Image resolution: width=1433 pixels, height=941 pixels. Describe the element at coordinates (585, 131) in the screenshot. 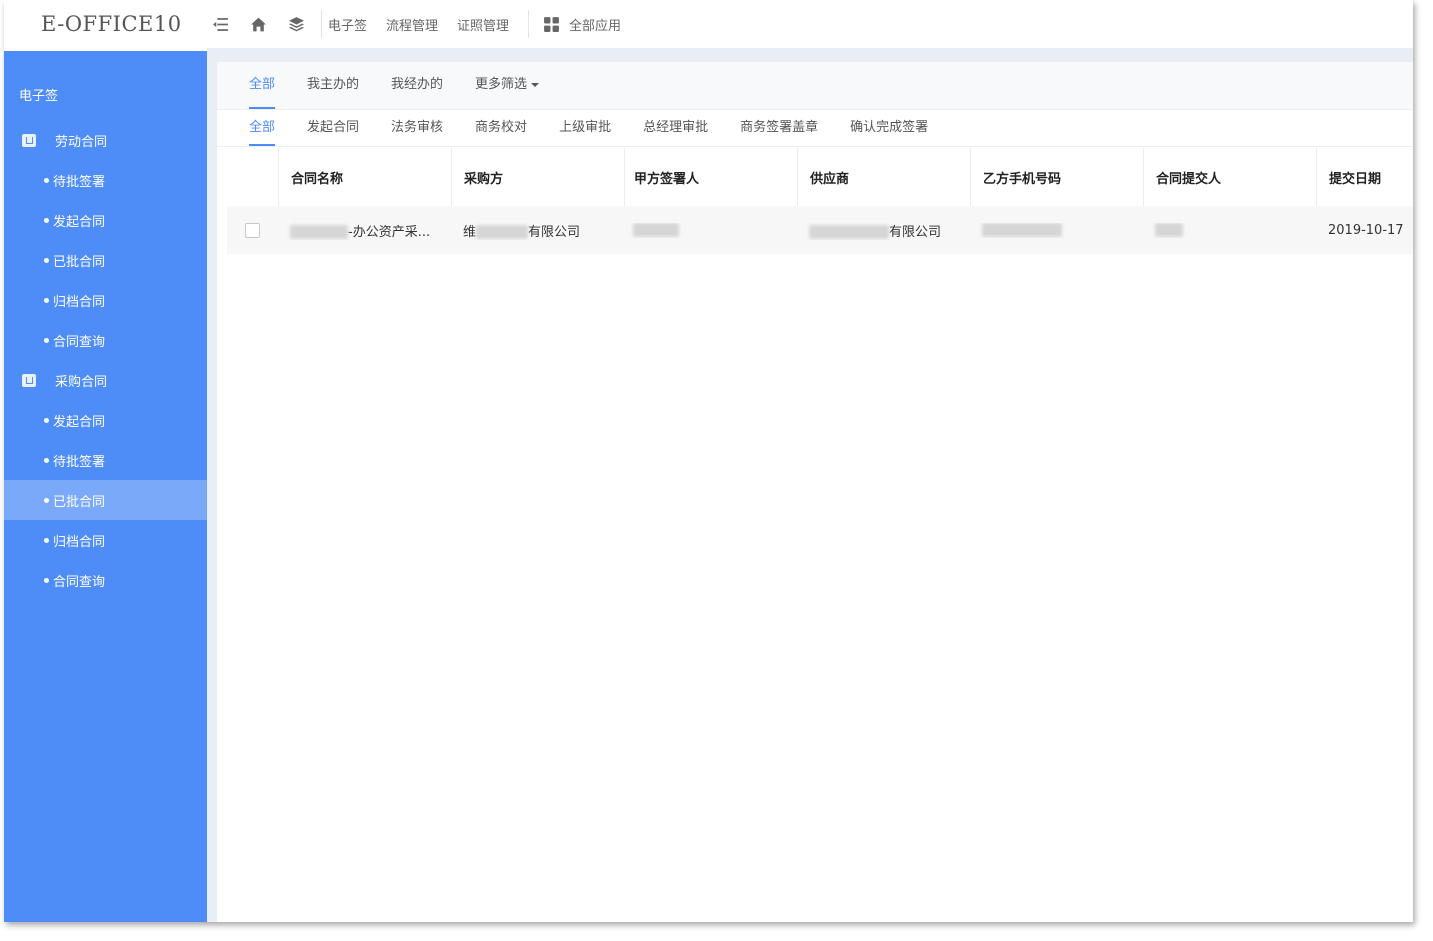

I see `step-tab-supervisor-approval: 上级审批` at that location.